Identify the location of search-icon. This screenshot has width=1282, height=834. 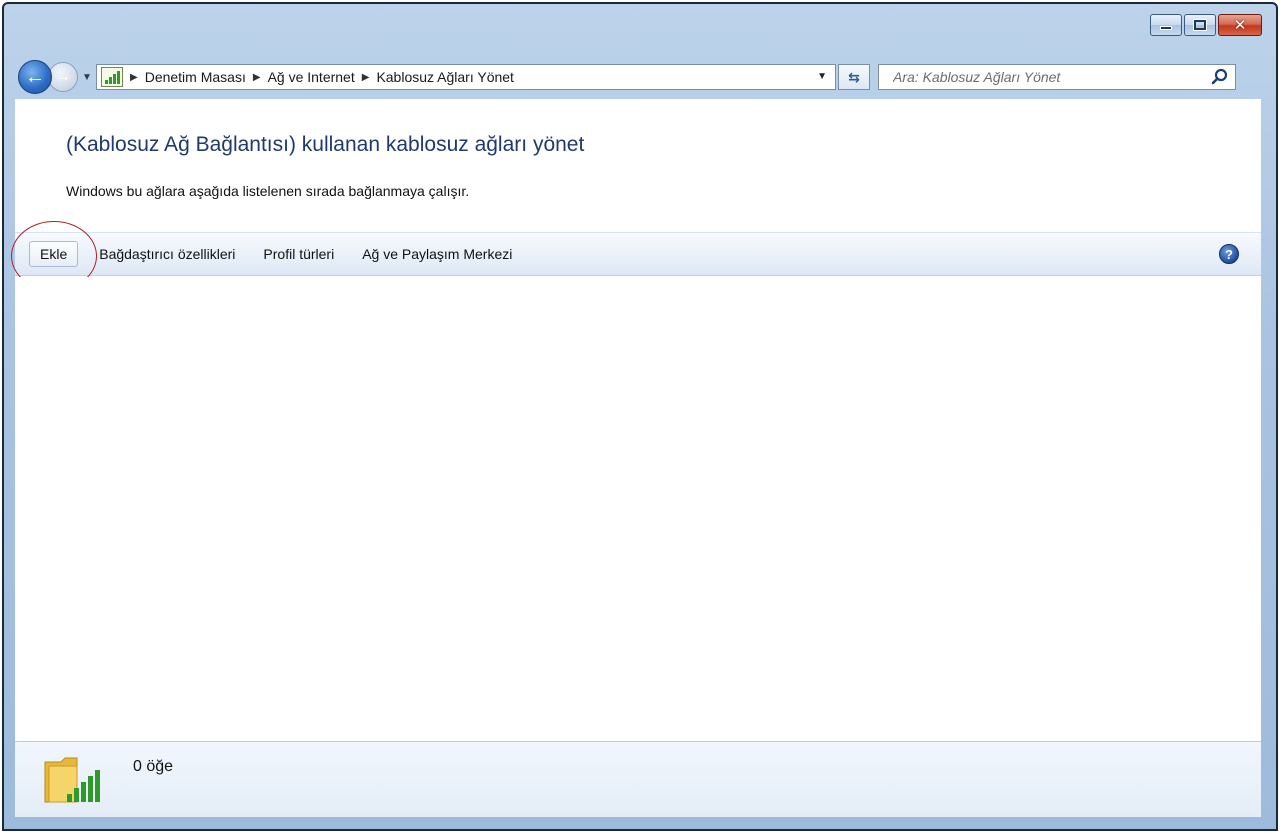
(1220, 77).